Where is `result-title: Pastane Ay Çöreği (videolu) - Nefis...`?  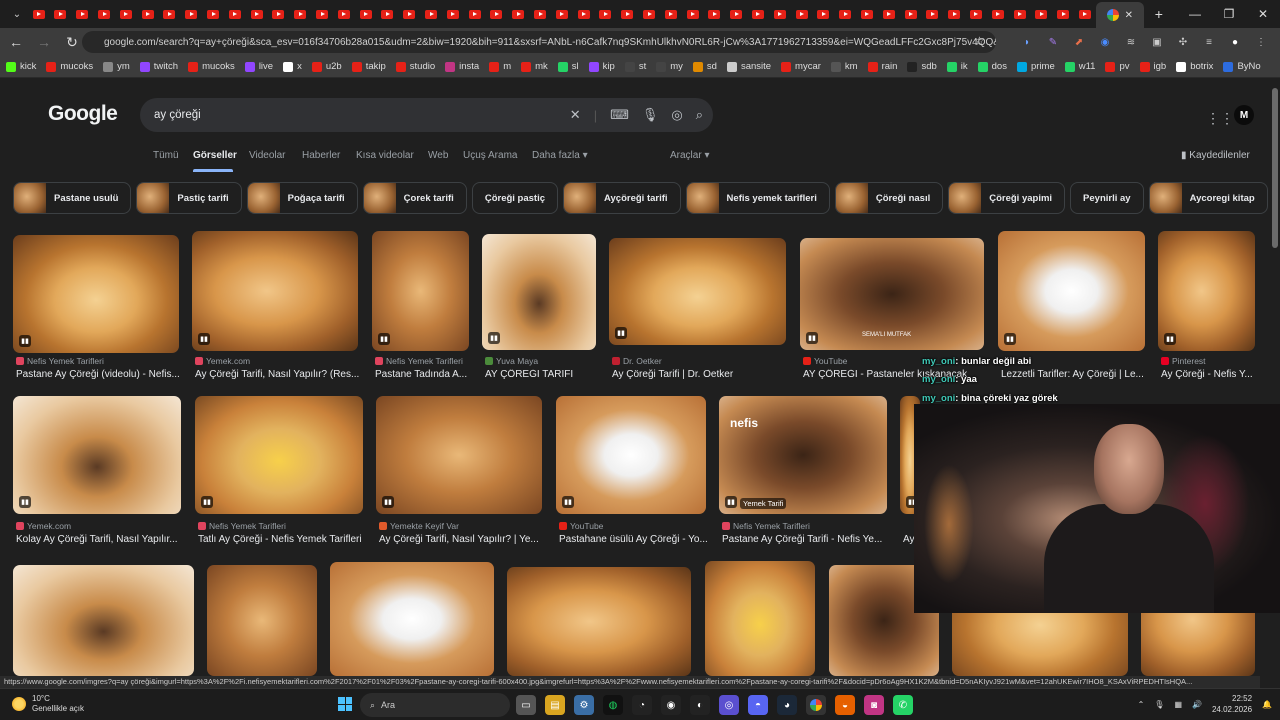 result-title: Pastane Ay Çöreği (videolu) - Nefis... is located at coordinates (99, 374).